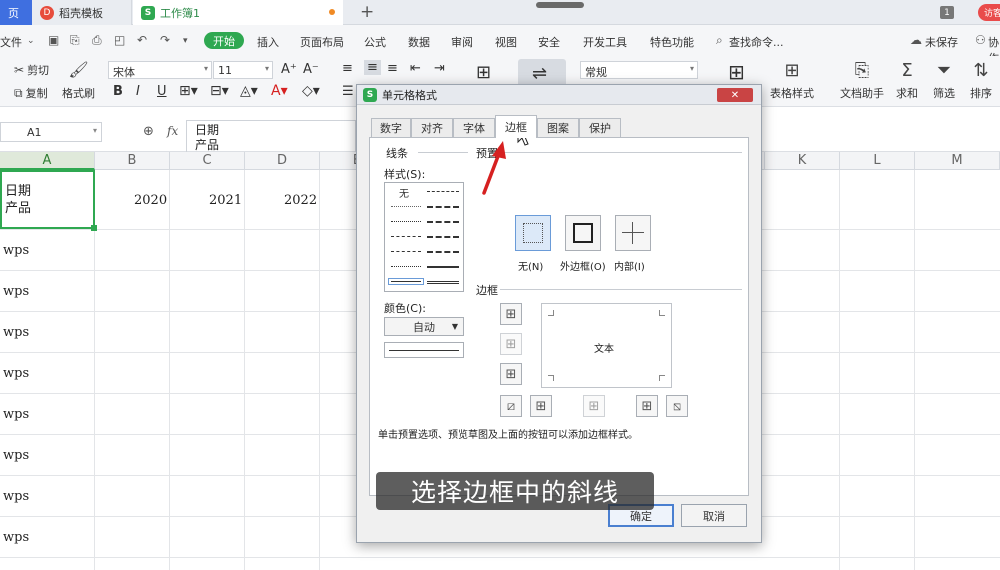 The width and height of the screenshot is (1000, 570). I want to click on underline-icon: U, so click(162, 91).